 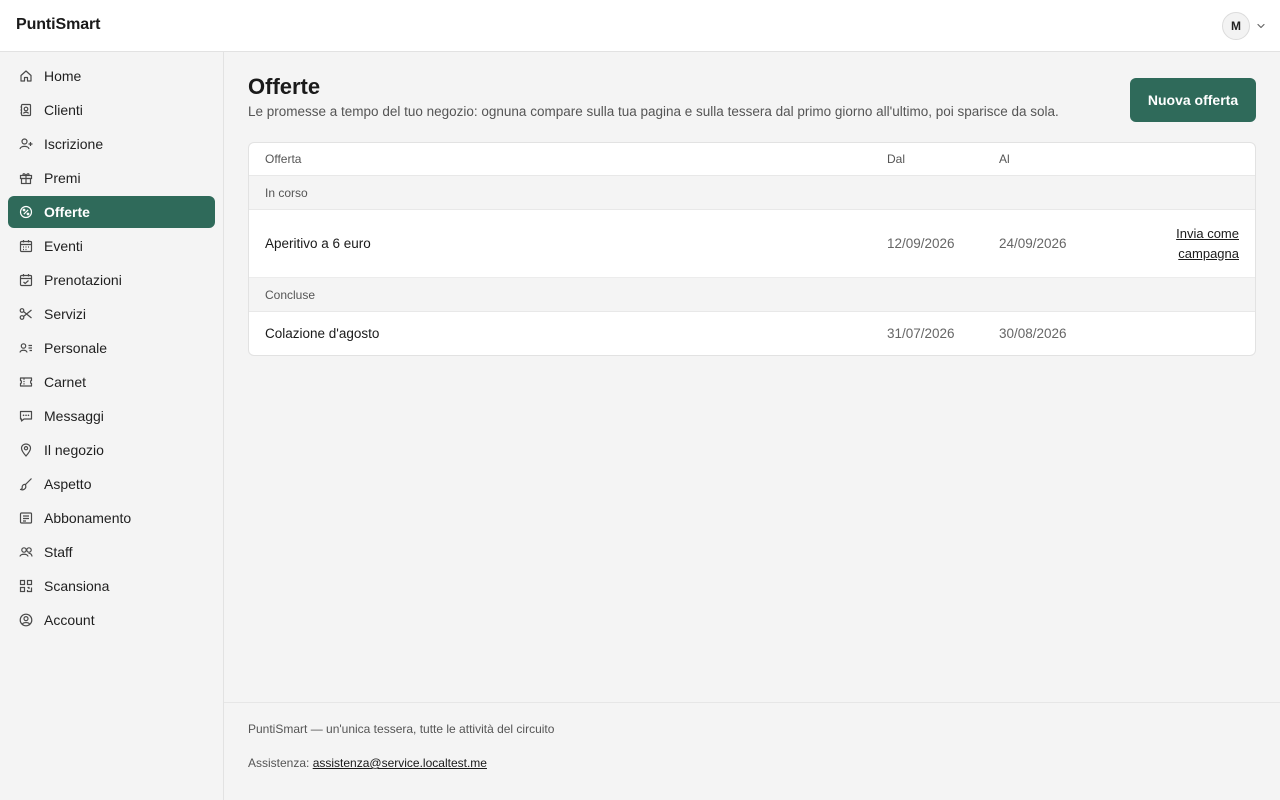 I want to click on offer-from-date: 12/09/2026, so click(x=921, y=243).